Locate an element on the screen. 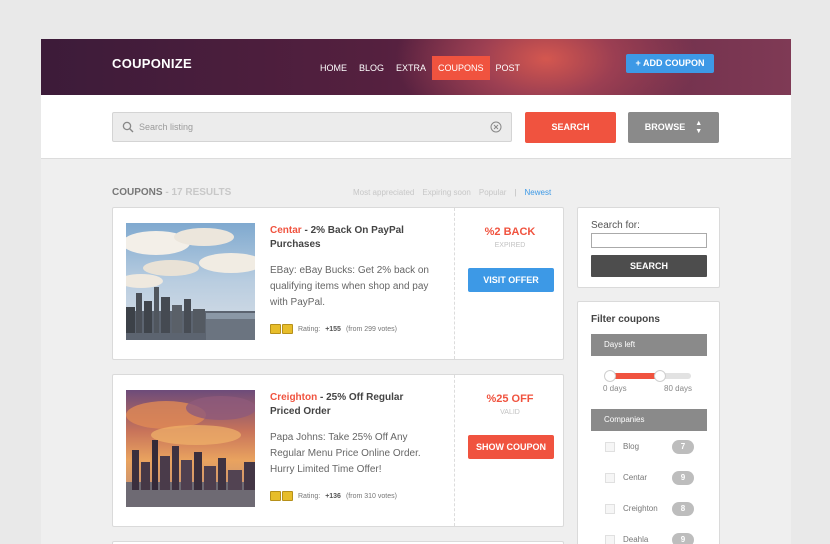  nav-post: POST is located at coordinates (508, 68).